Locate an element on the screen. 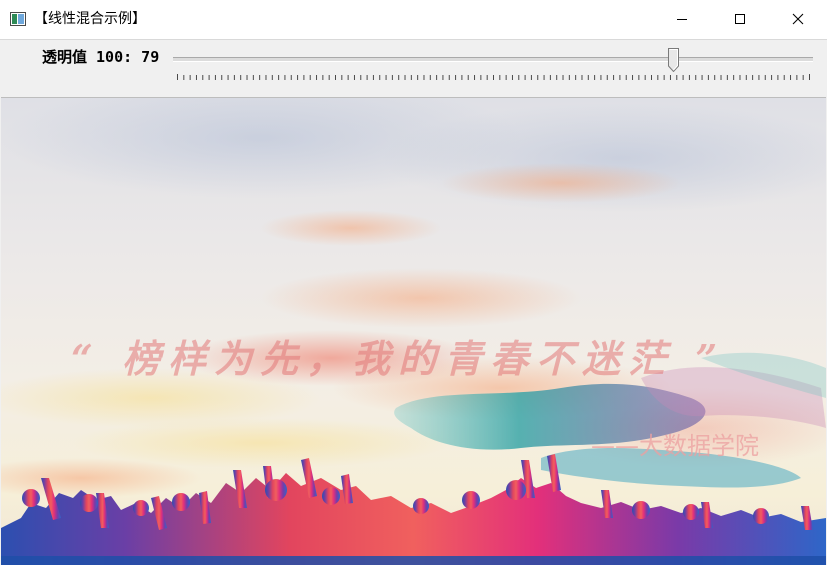 Image resolution: width=827 pixels, height=565 pixels. minimize-button is located at coordinates (682, 19).